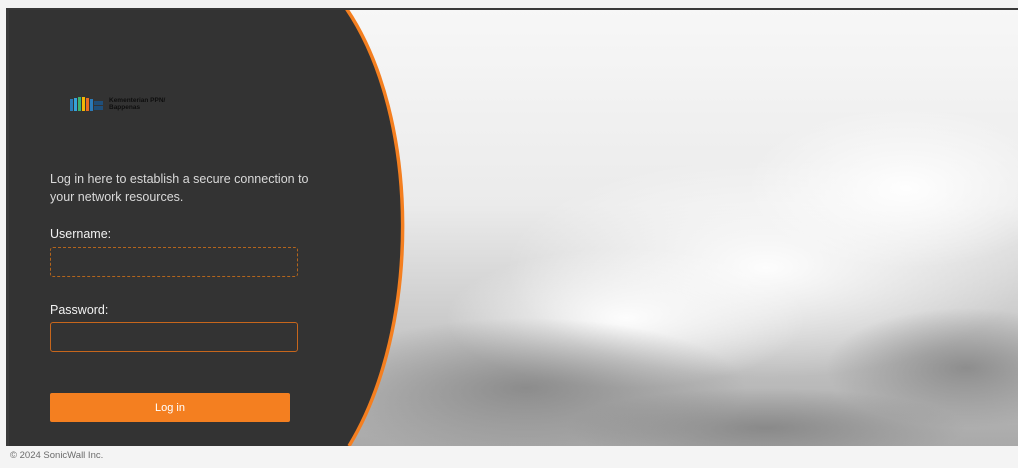 This screenshot has height=468, width=1018. Describe the element at coordinates (7, 227) in the screenshot. I see `window-left-border` at that location.